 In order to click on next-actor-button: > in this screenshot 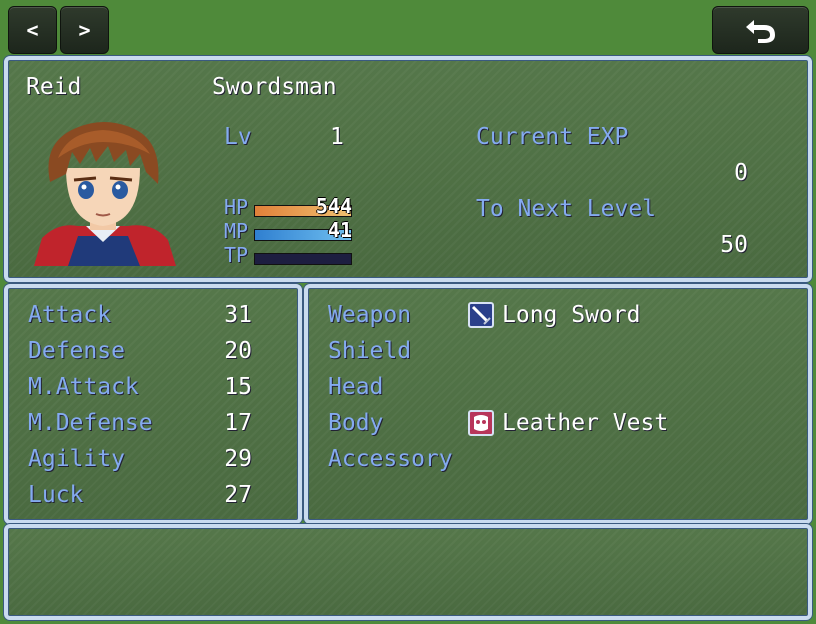, I will do `click(84, 30)`.